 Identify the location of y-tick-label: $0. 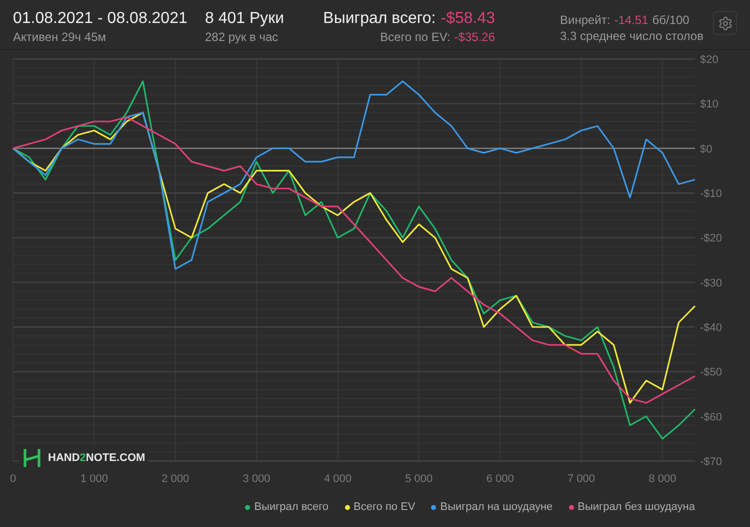
(706, 149).